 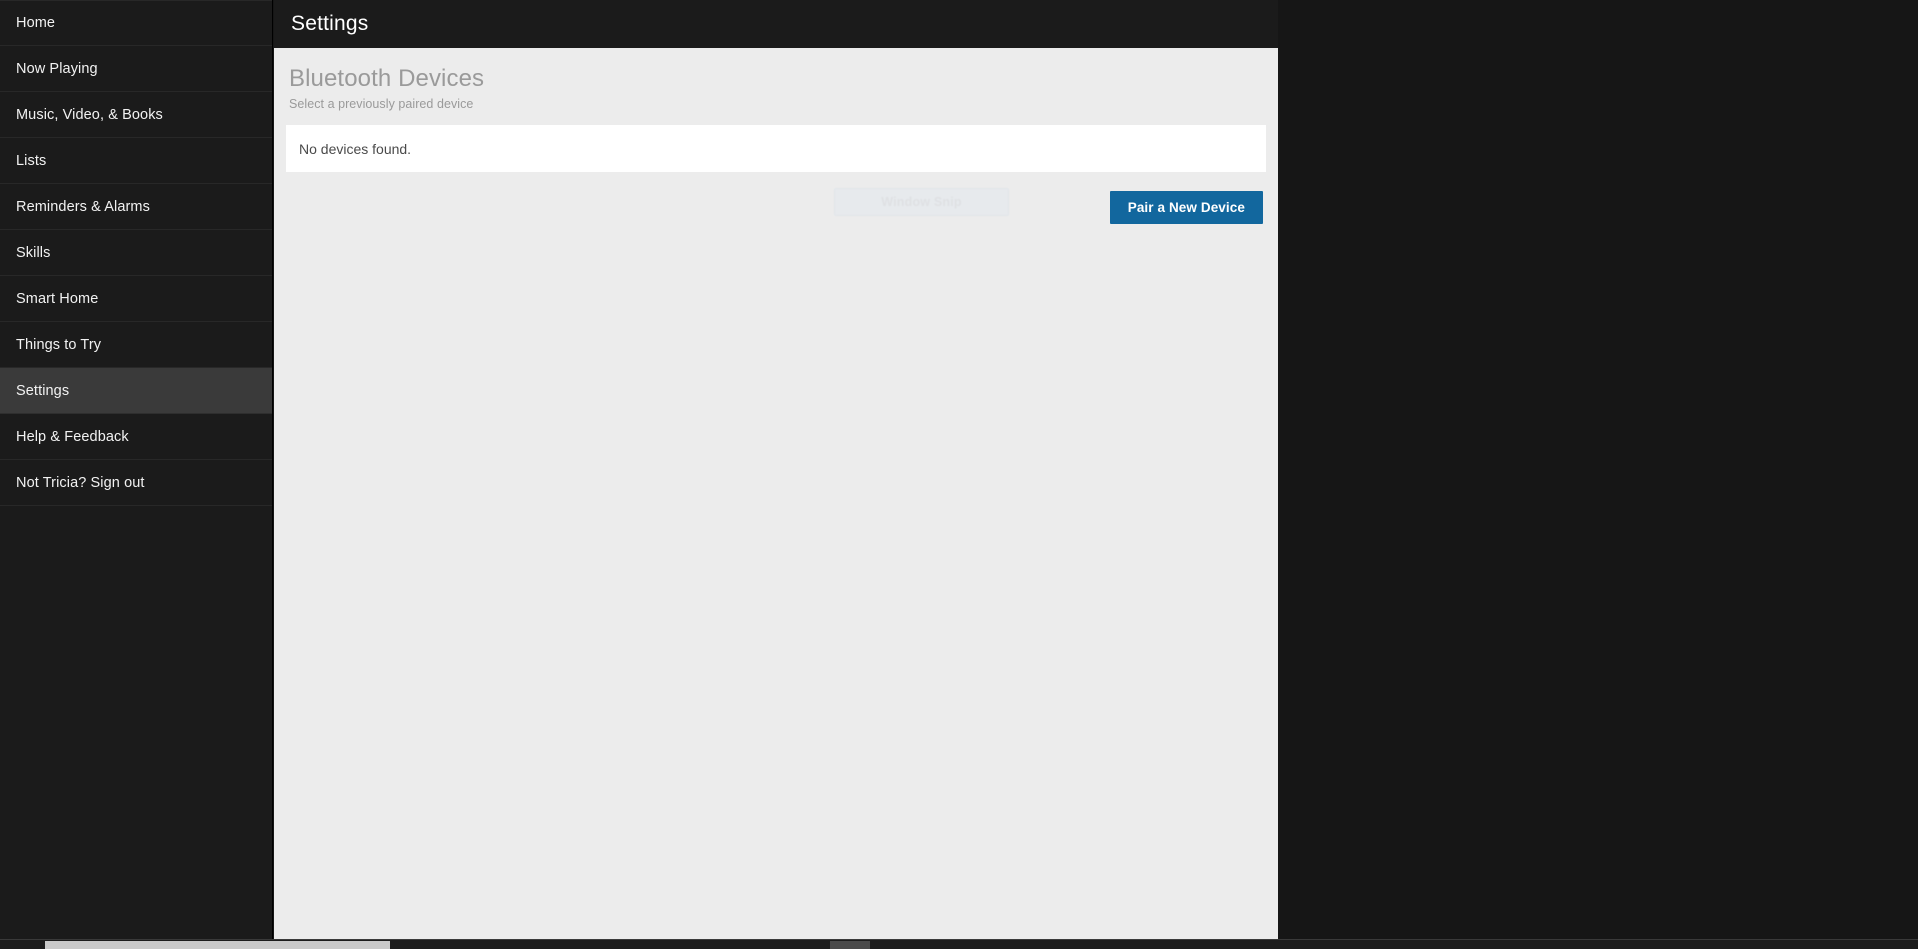 What do you see at coordinates (83, 206) in the screenshot?
I see `sidebar-item-label: Reminders & Alarms` at bounding box center [83, 206].